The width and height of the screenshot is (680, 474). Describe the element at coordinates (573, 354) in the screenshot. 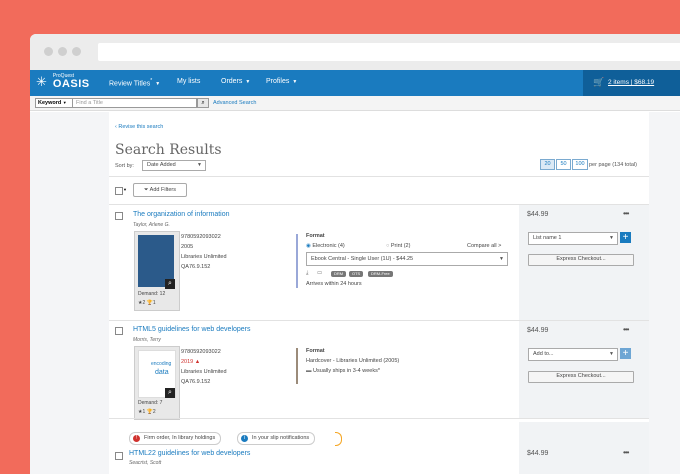

I see `list-select: Add to... ▼` at that location.